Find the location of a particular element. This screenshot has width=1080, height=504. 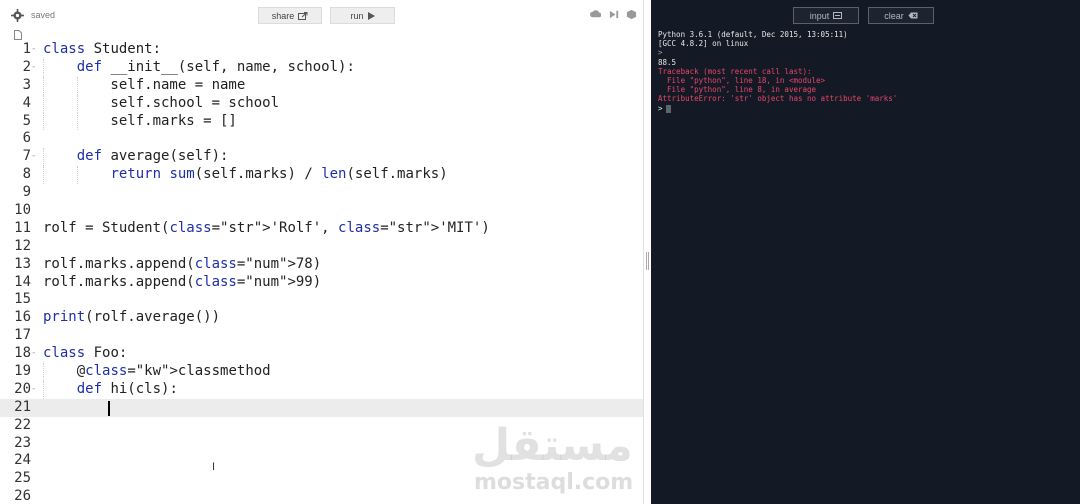

editor-toolbar: saved share run is located at coordinates (321, 15).